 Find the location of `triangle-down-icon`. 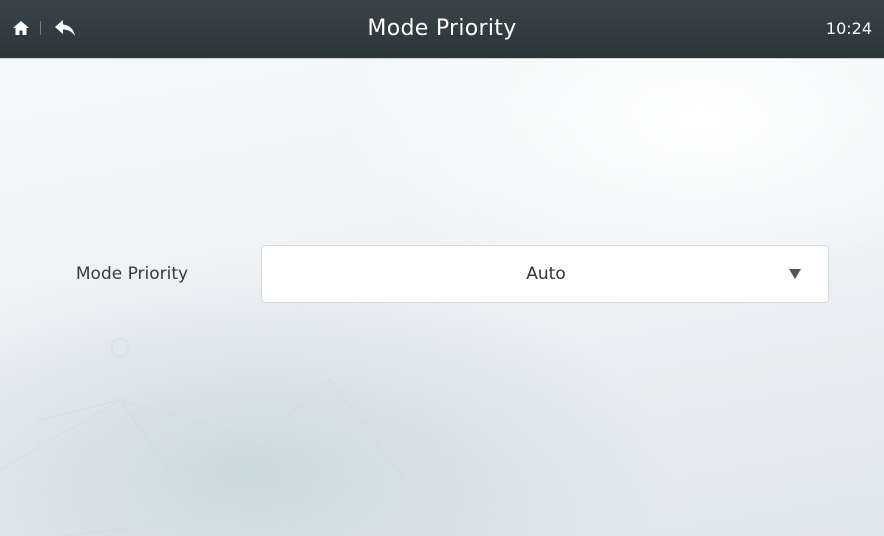

triangle-down-icon is located at coordinates (795, 274).